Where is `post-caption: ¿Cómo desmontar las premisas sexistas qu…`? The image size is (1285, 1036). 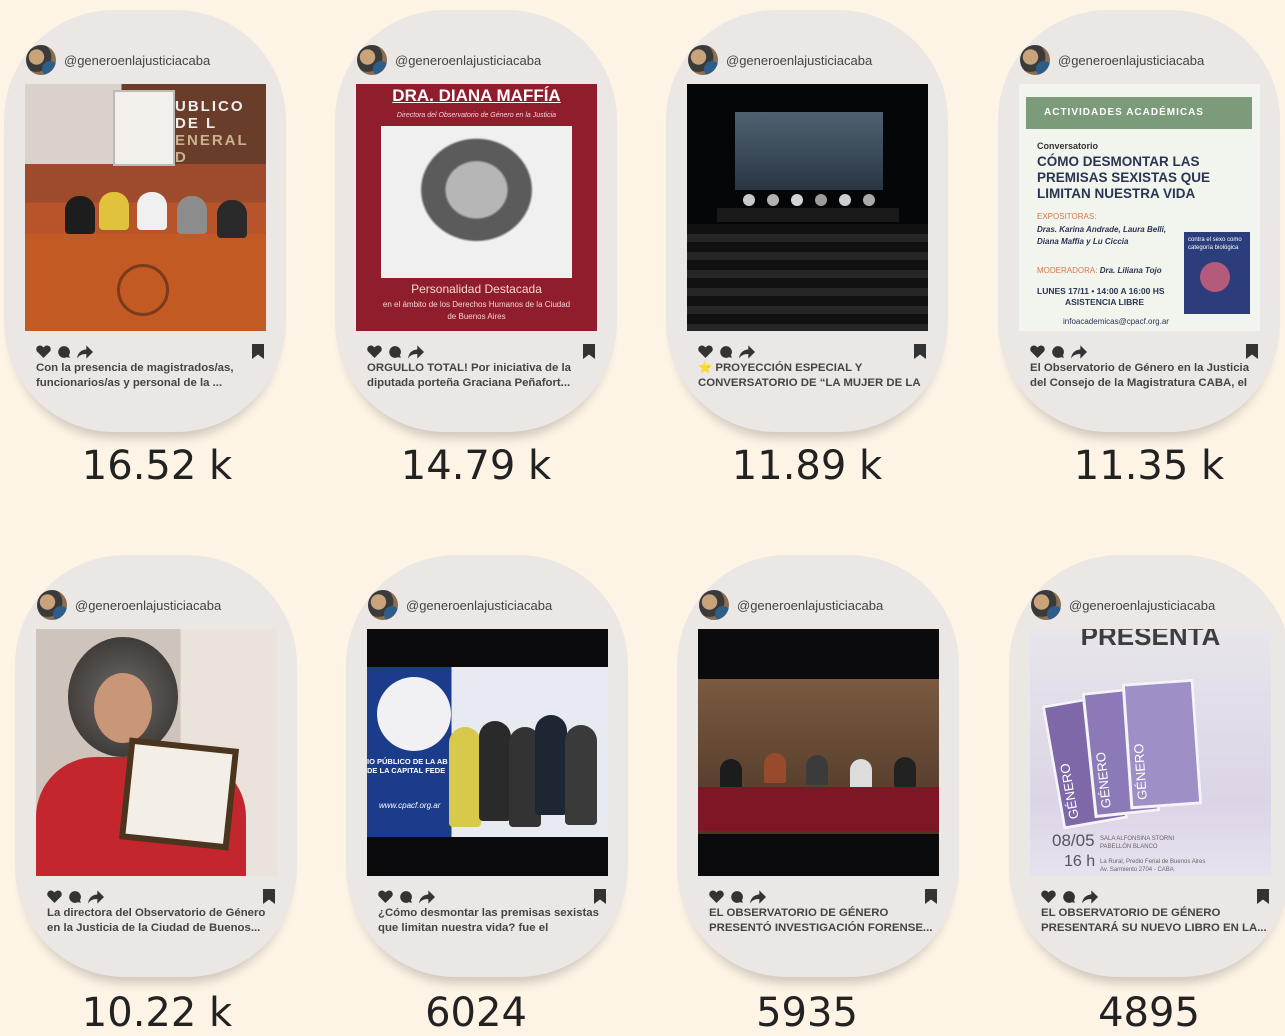 post-caption: ¿Cómo desmontar las premisas sexistas qu… is located at coordinates (492, 921).